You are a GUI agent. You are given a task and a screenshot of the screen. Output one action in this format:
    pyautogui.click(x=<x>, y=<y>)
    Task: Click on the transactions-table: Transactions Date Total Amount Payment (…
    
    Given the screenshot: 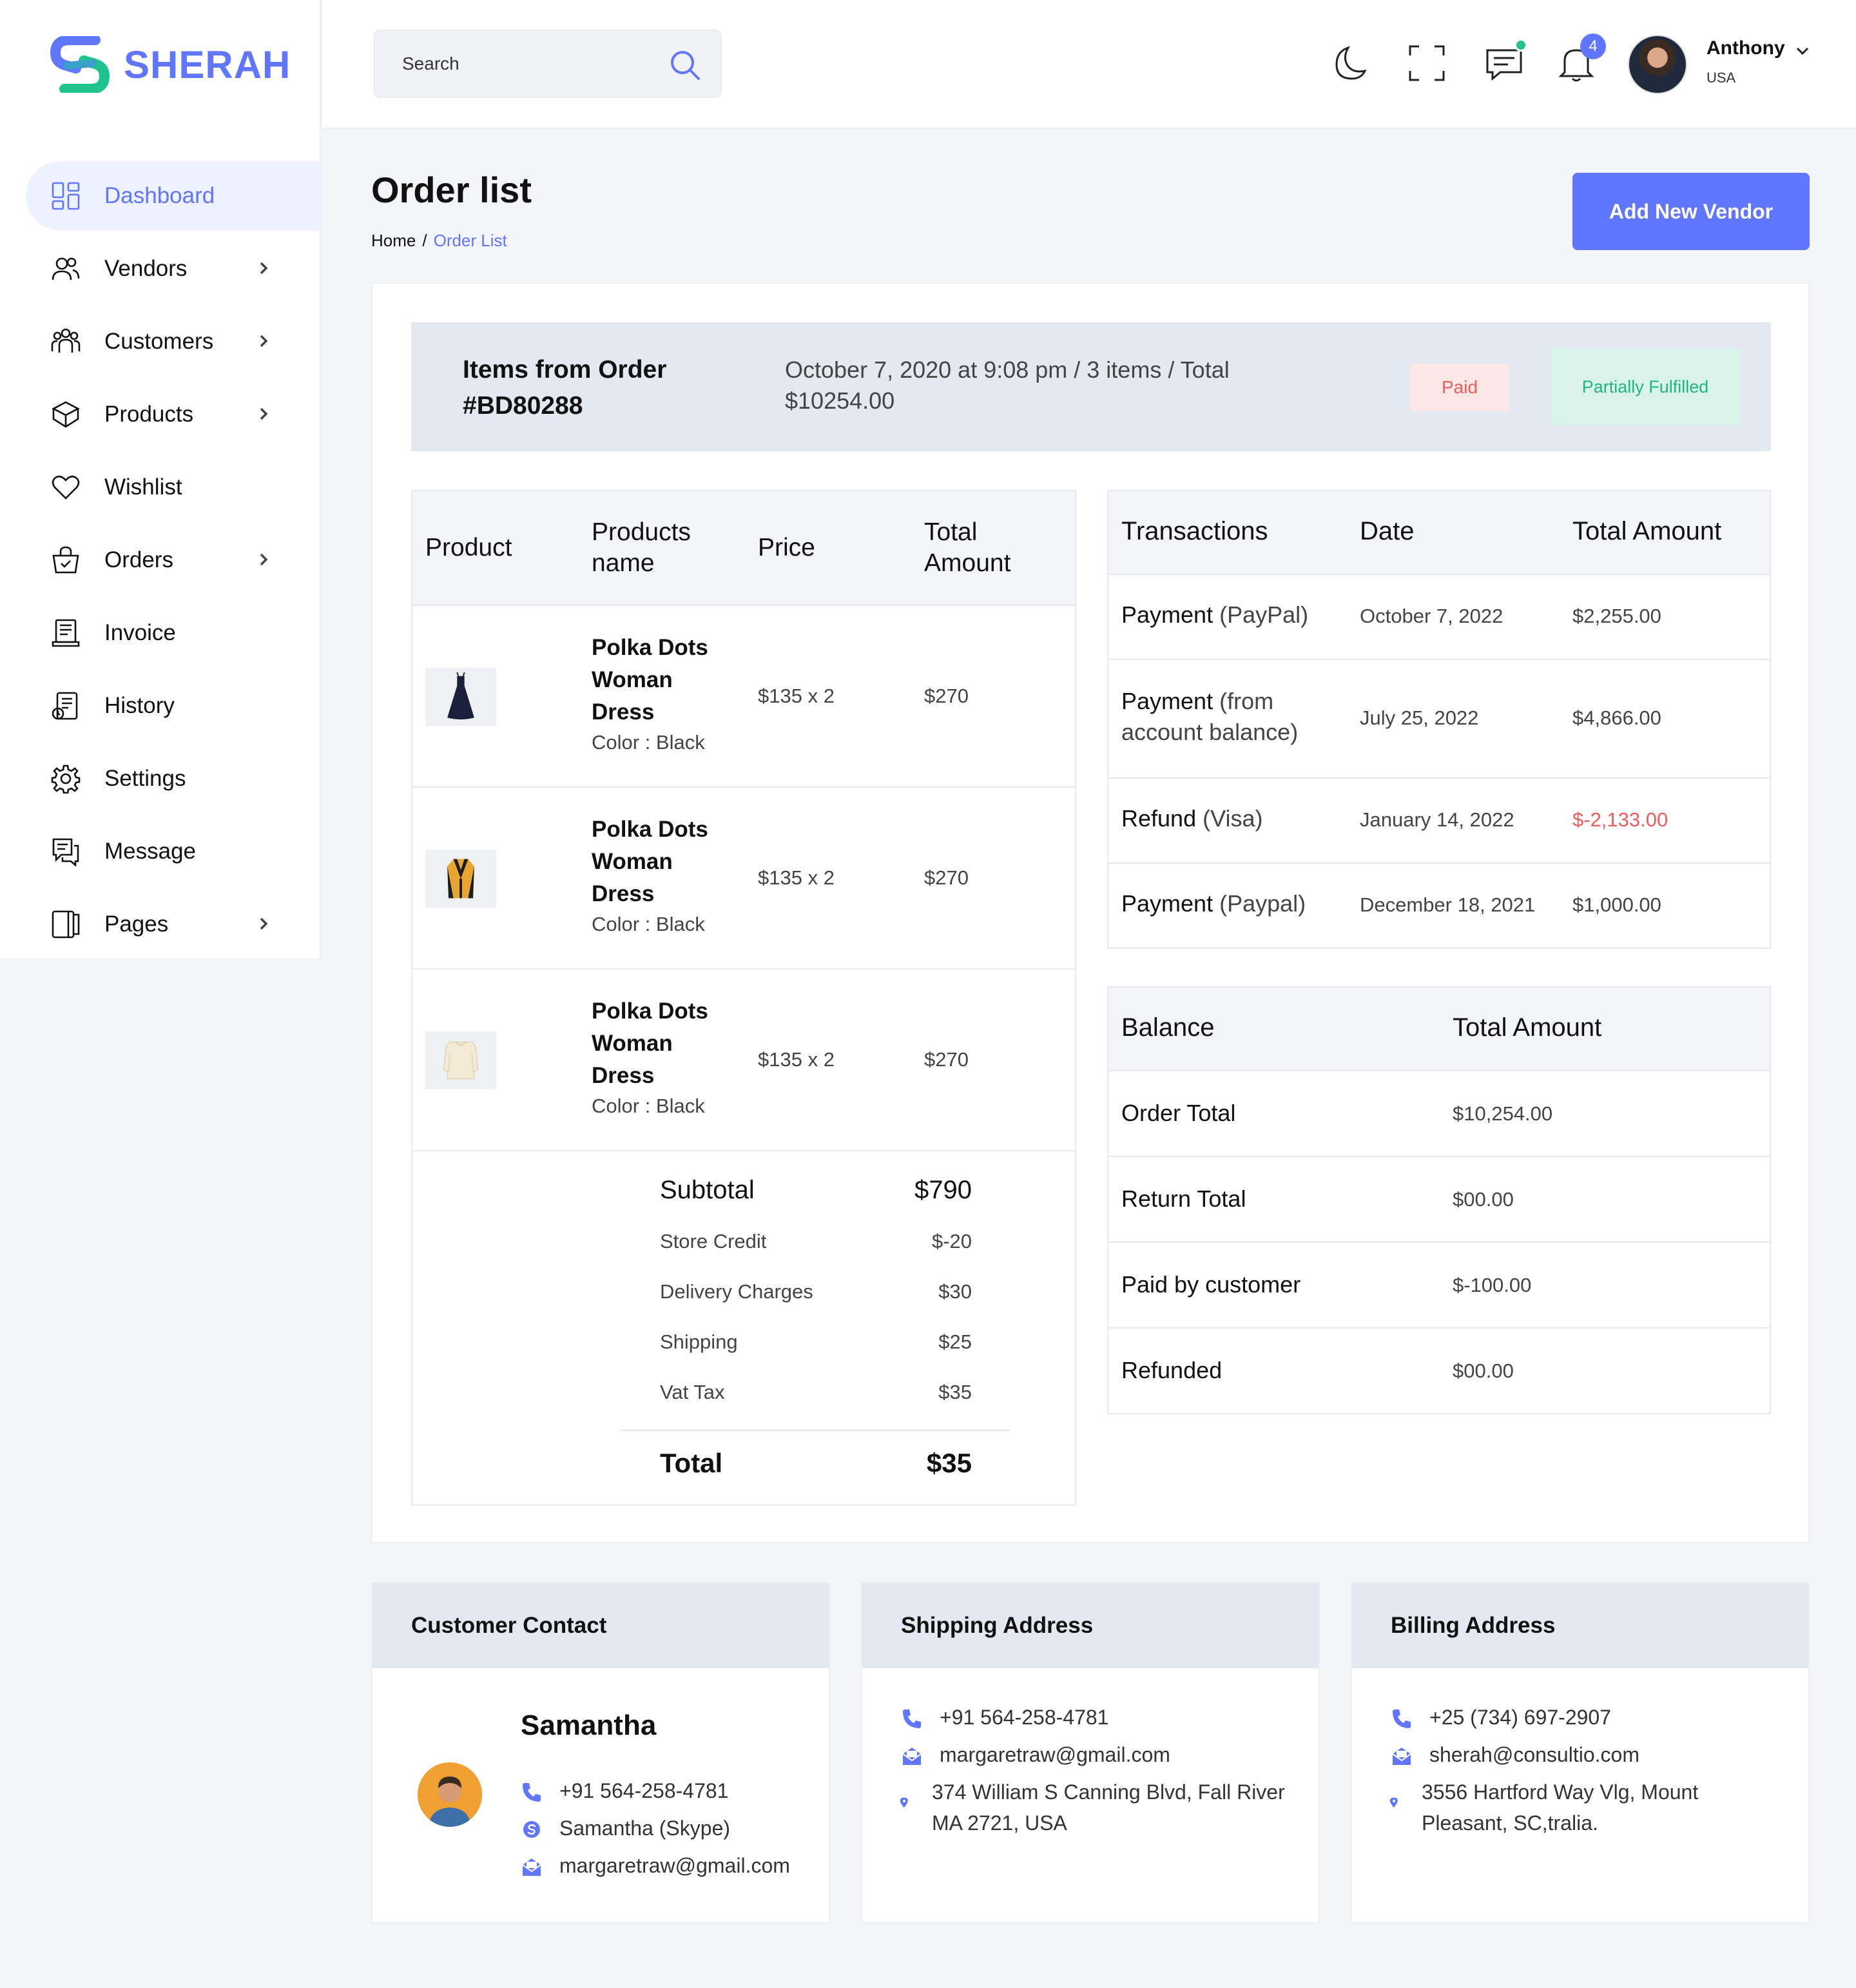 What is the action you would take?
    pyautogui.click(x=1439, y=719)
    